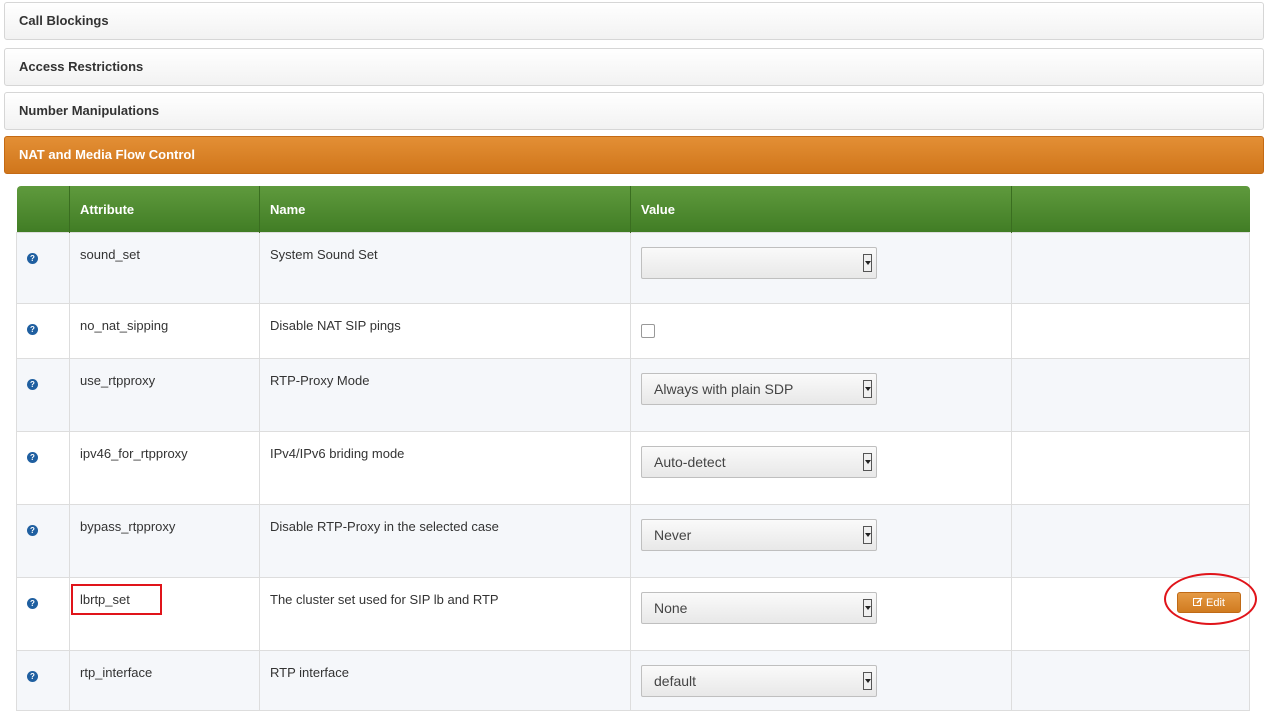  Describe the element at coordinates (164, 468) in the screenshot. I see `attribute-cell: ipv46_for_rtpproxy` at that location.